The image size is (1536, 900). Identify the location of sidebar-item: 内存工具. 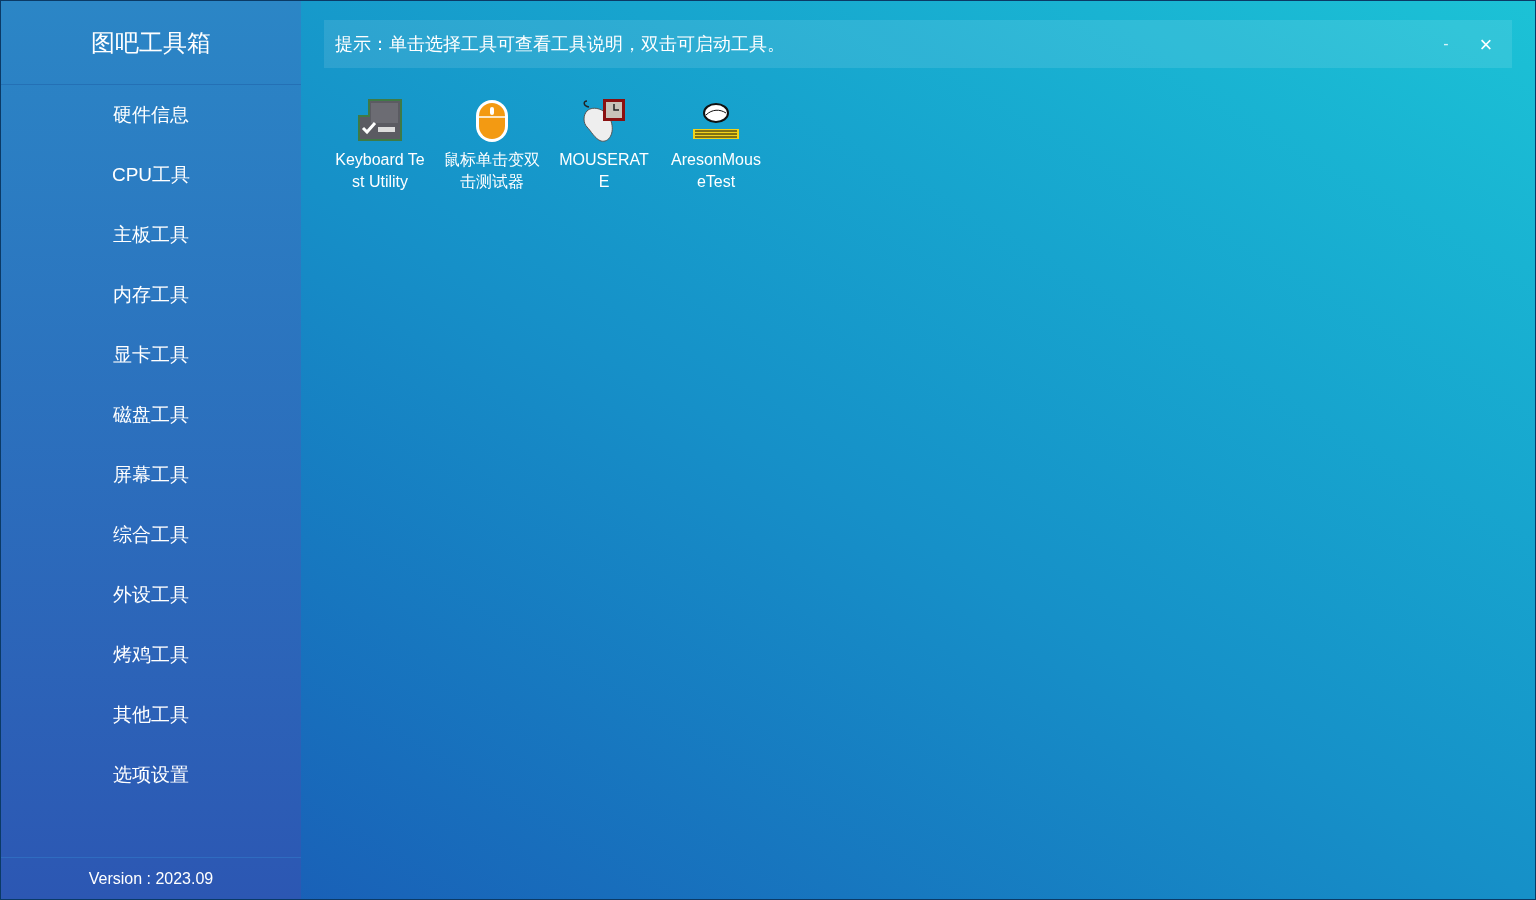
(151, 295).